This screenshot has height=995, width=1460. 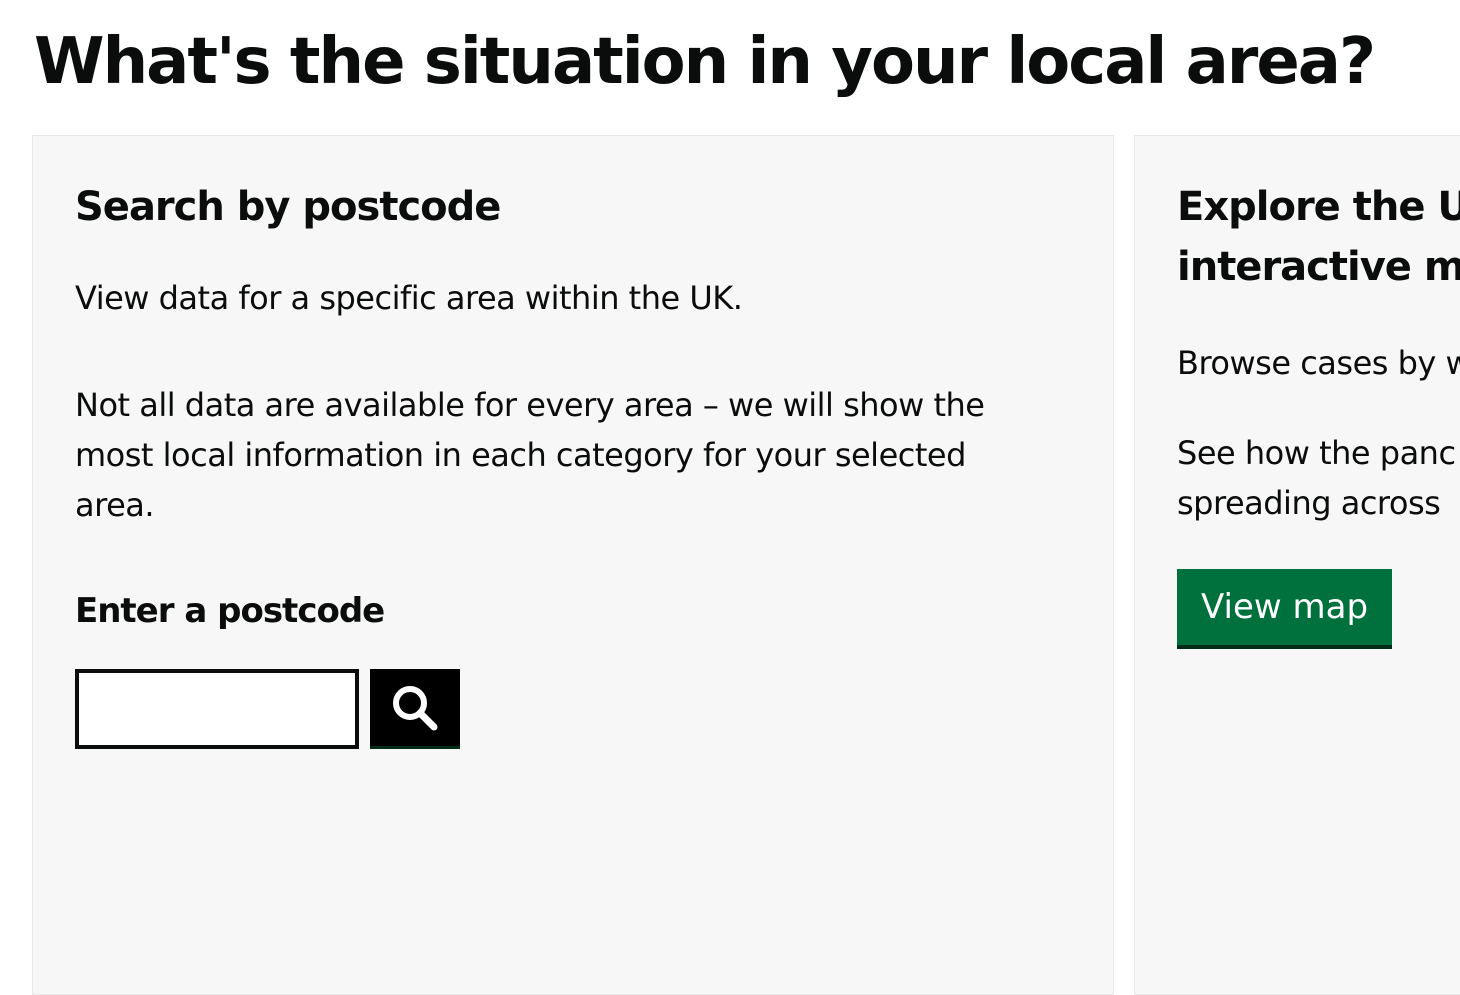 What do you see at coordinates (1318, 237) in the screenshot?
I see `interactive-map-heading: Explore the U interactive m` at bounding box center [1318, 237].